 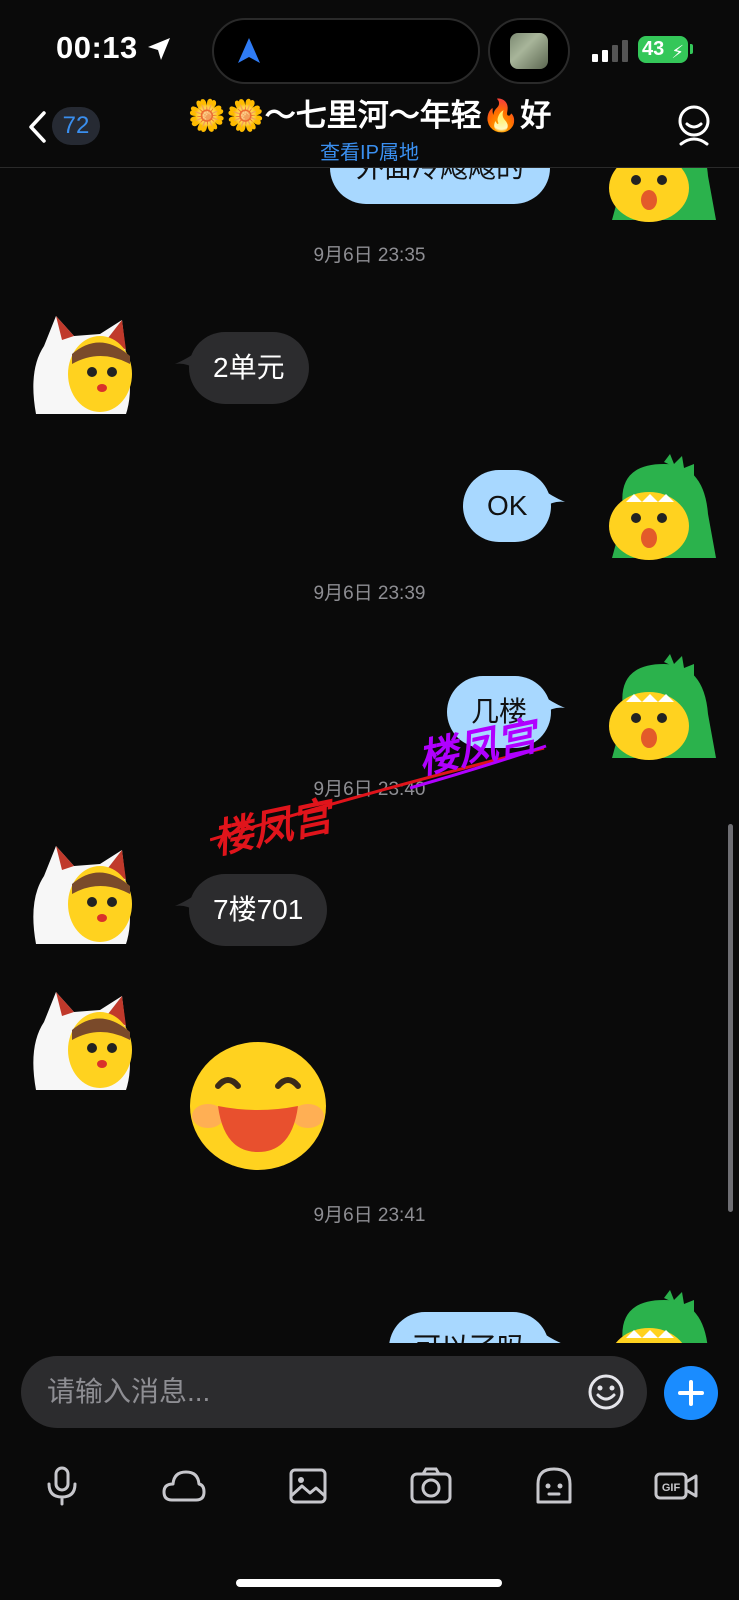 I want to click on cloud-icon, so click(x=184, y=1486).